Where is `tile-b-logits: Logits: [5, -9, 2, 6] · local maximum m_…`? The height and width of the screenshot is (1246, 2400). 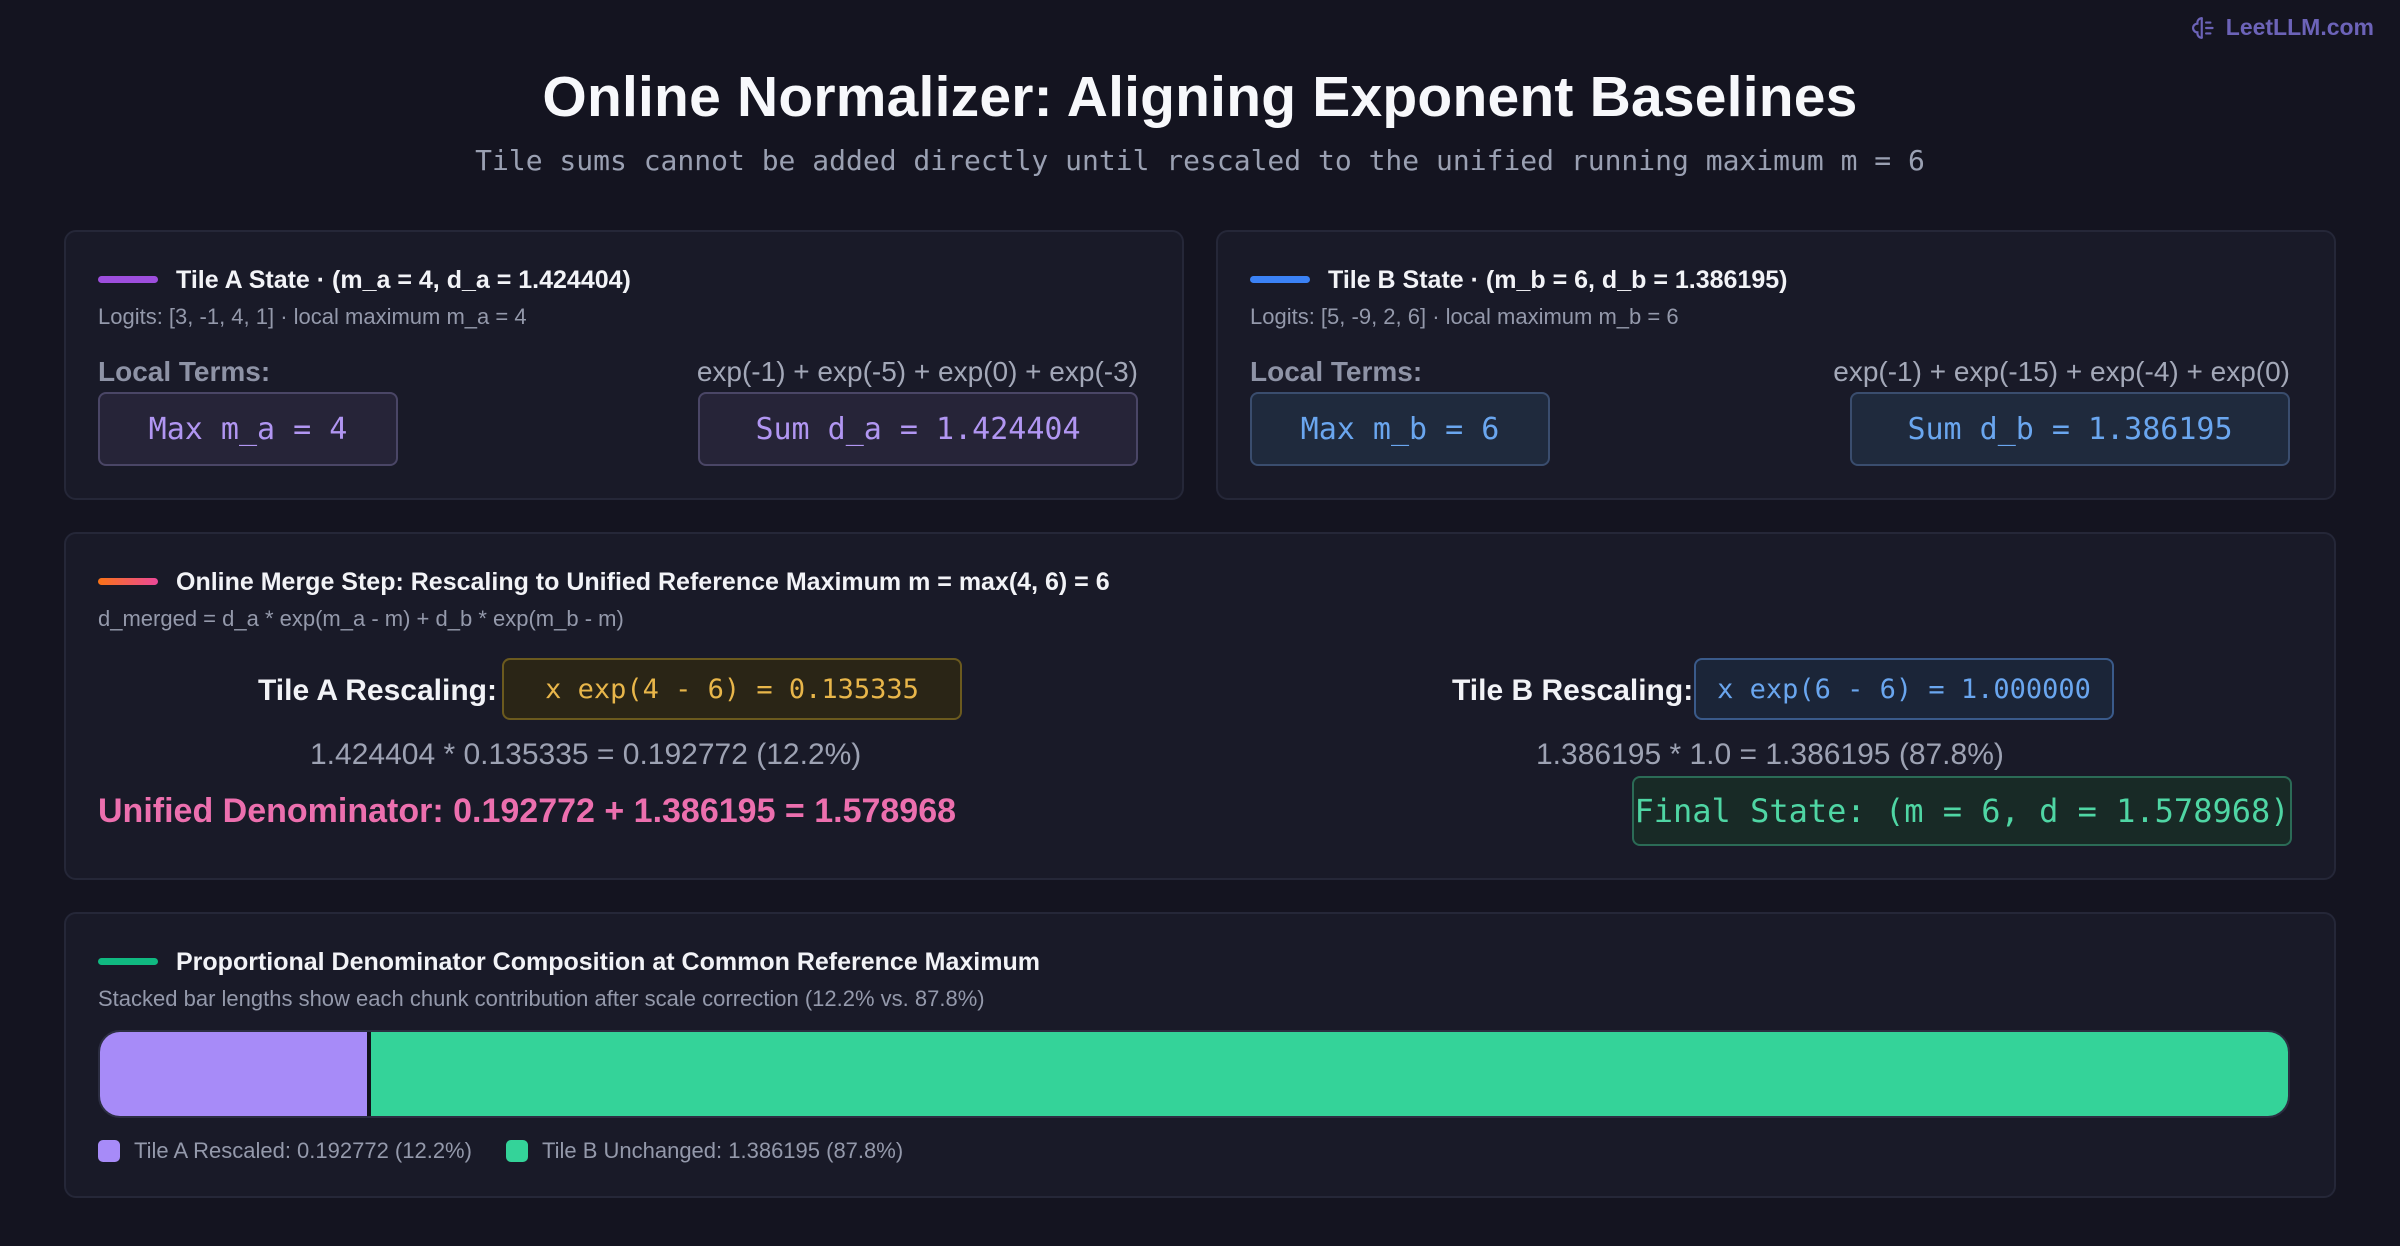
tile-b-logits: Logits: [5, -9, 2, 6] · local maximum m_… is located at coordinates (1464, 316).